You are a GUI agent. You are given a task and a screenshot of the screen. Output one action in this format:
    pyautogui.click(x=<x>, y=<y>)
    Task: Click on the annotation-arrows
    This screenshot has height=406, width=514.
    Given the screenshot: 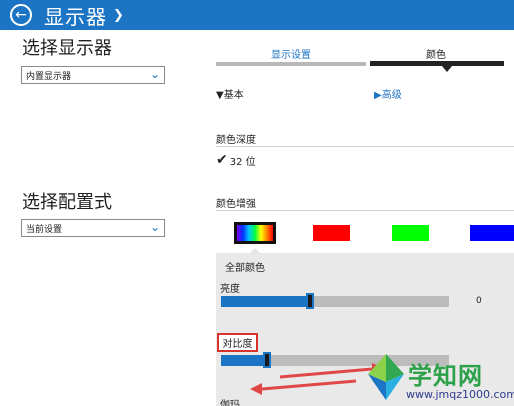 What is the action you would take?
    pyautogui.click(x=317, y=379)
    